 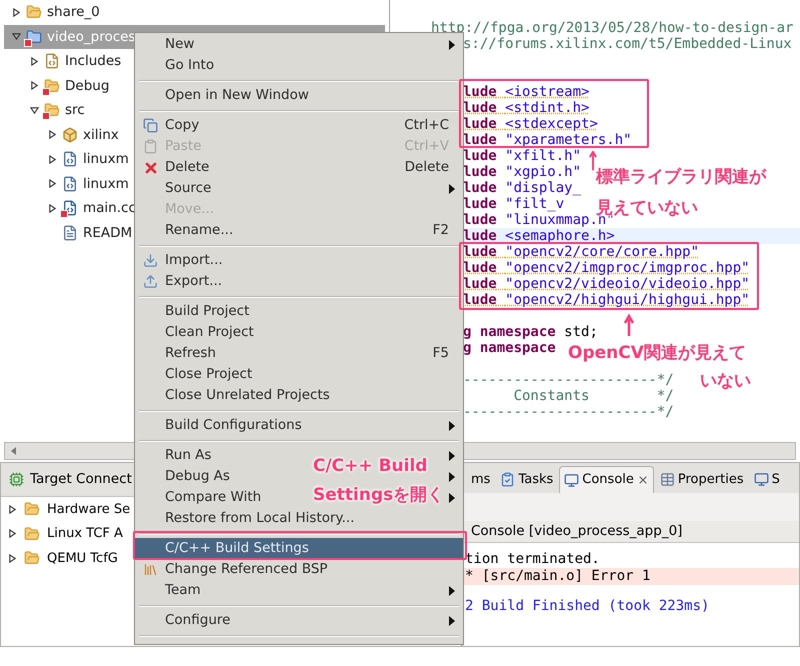 I want to click on shortcut-label: Delete, so click(x=426, y=168).